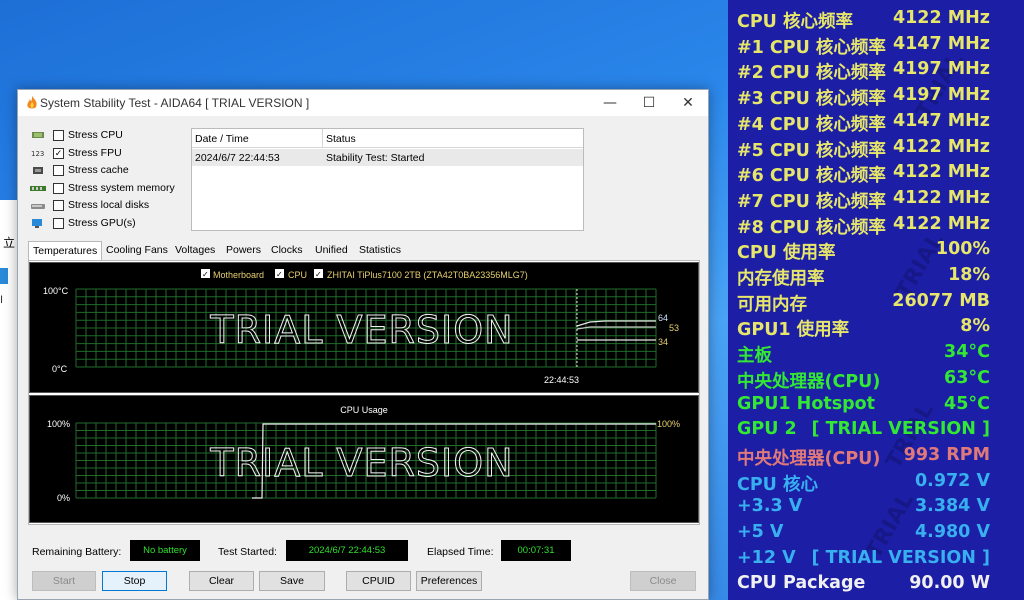  Describe the element at coordinates (221, 581) in the screenshot. I see `clear-button: Clear` at that location.